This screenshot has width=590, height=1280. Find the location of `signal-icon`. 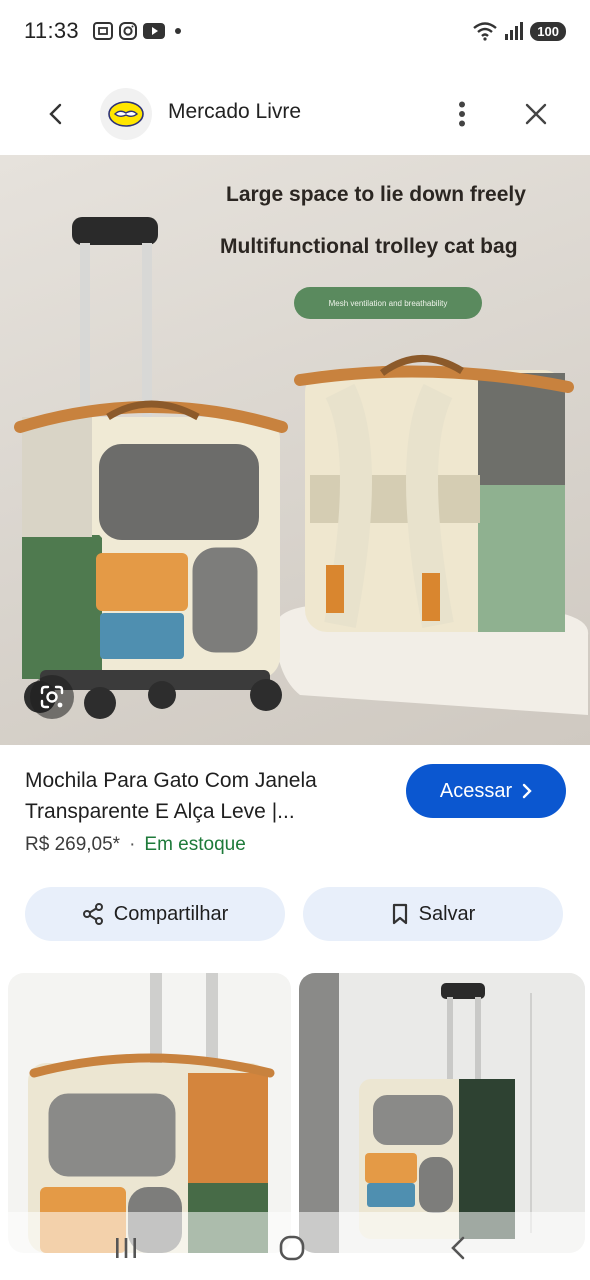

signal-icon is located at coordinates (514, 31).